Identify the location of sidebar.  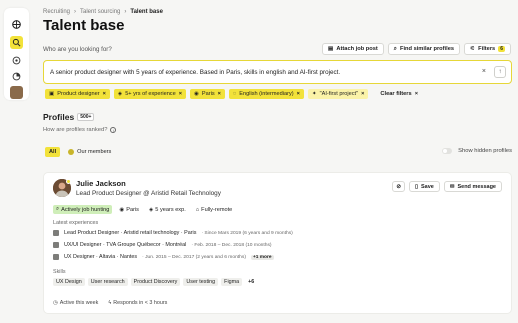
(16, 54).